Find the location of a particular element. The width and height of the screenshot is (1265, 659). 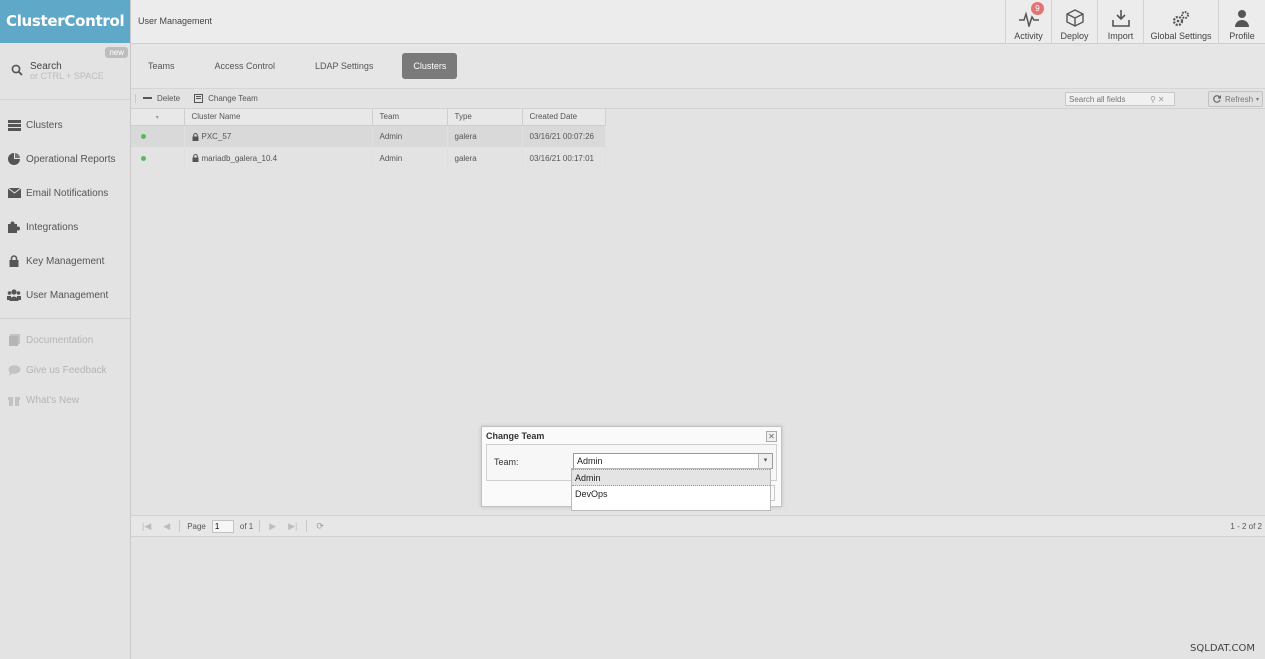

import-button: Import is located at coordinates (1120, 22).